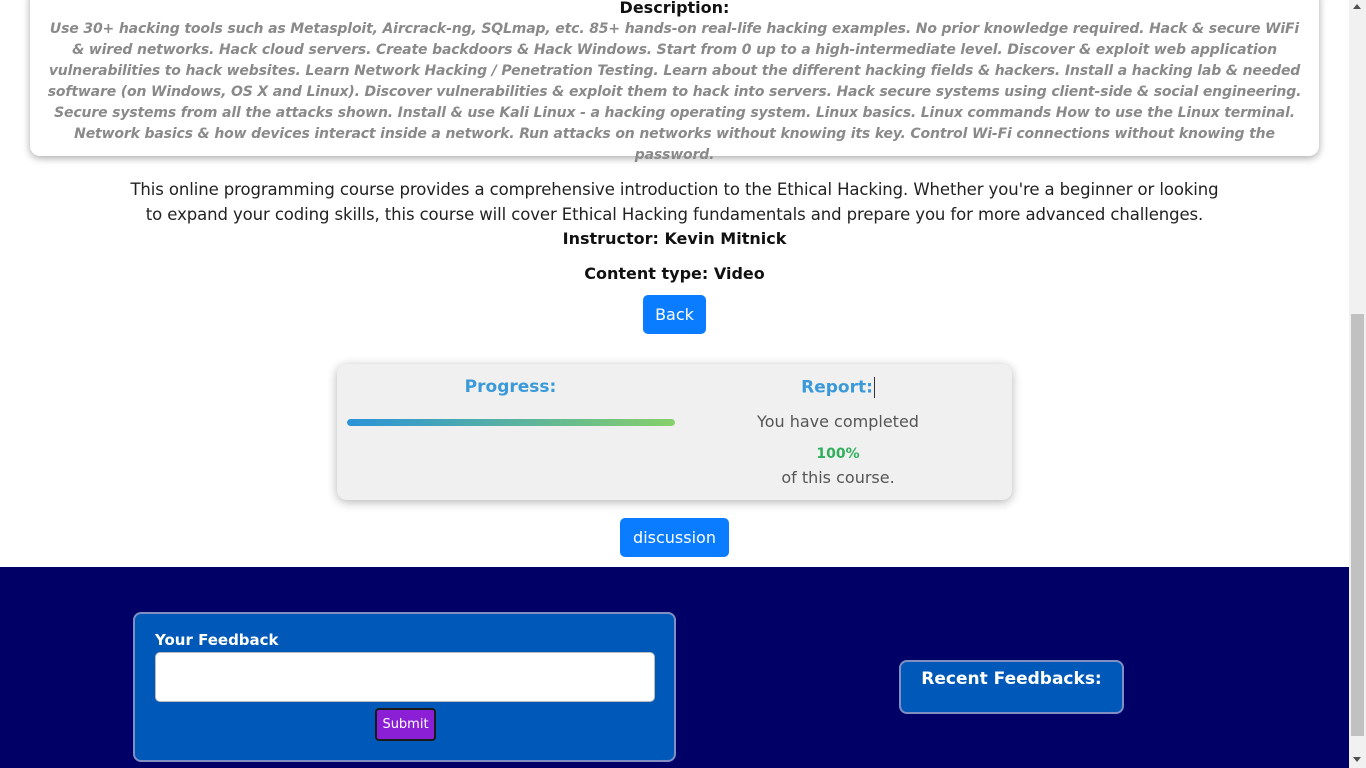 The height and width of the screenshot is (768, 1366). I want to click on progress-title: Progress:, so click(510, 387).